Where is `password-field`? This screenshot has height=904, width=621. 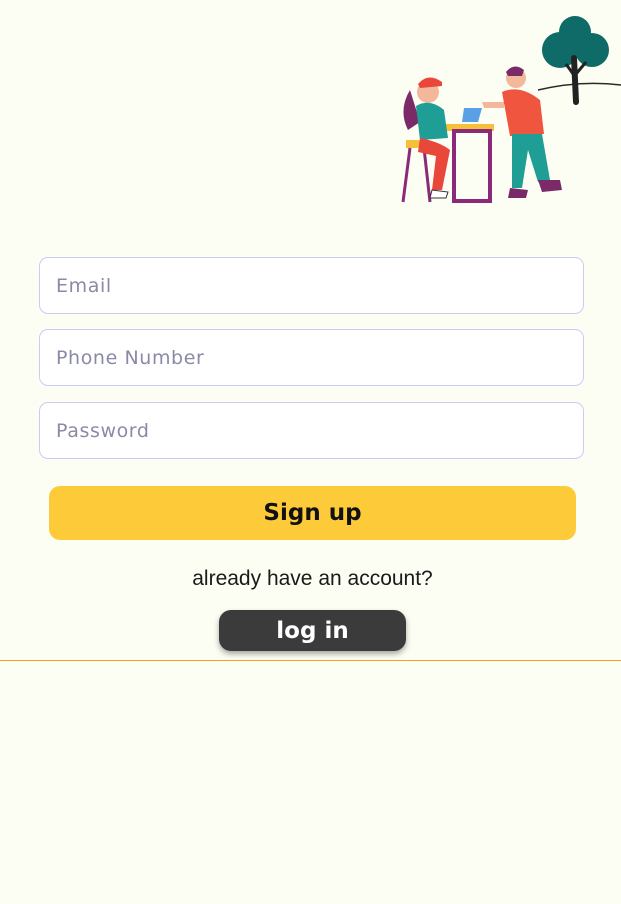 password-field is located at coordinates (311, 430).